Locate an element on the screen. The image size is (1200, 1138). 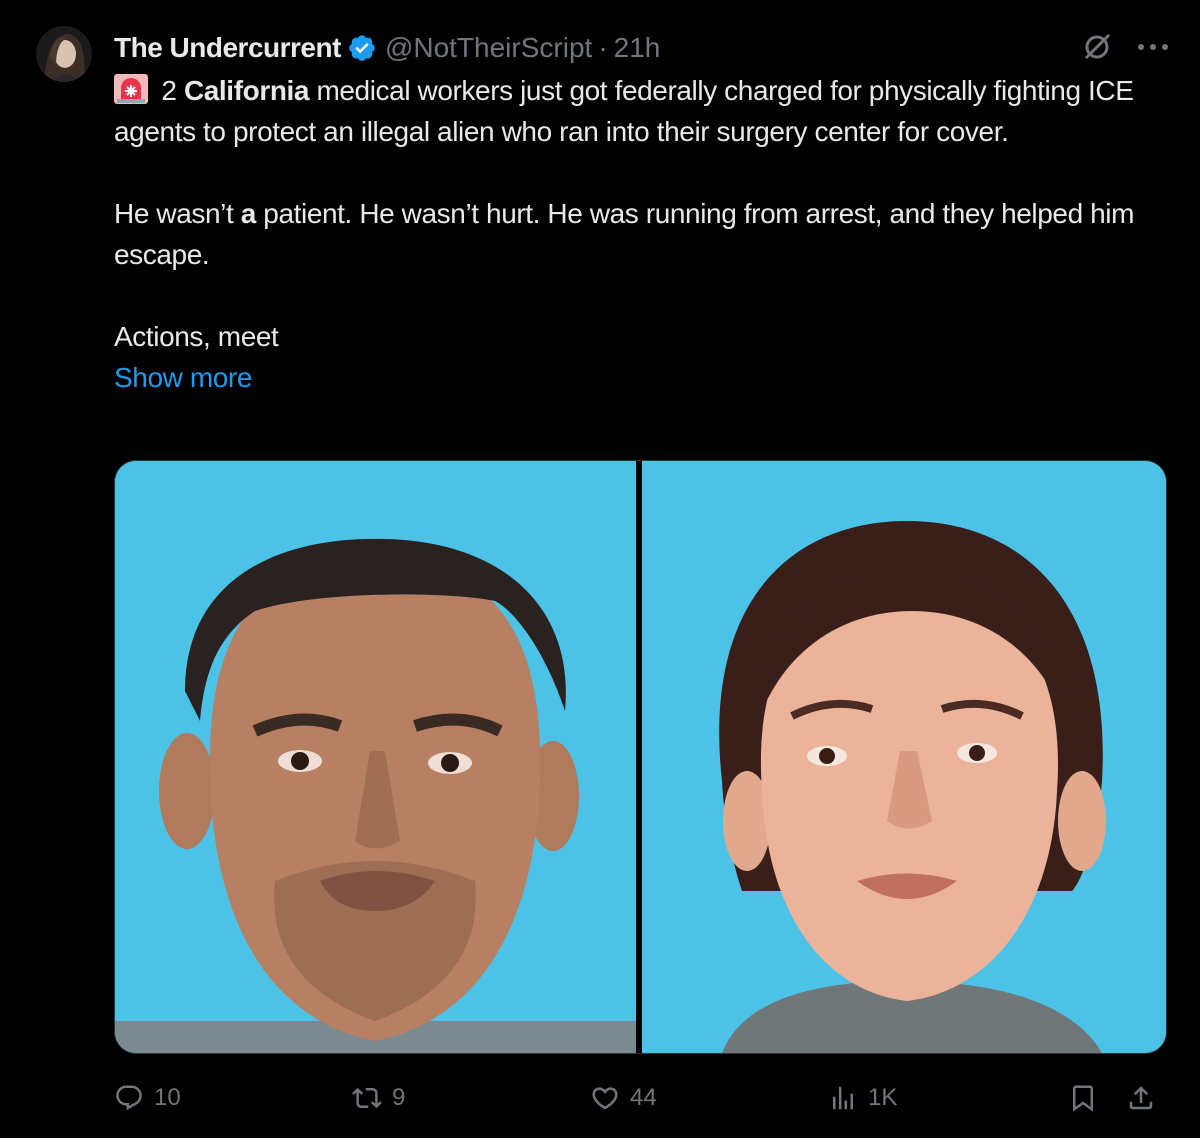
bookmark-button is located at coordinates (1083, 1098).